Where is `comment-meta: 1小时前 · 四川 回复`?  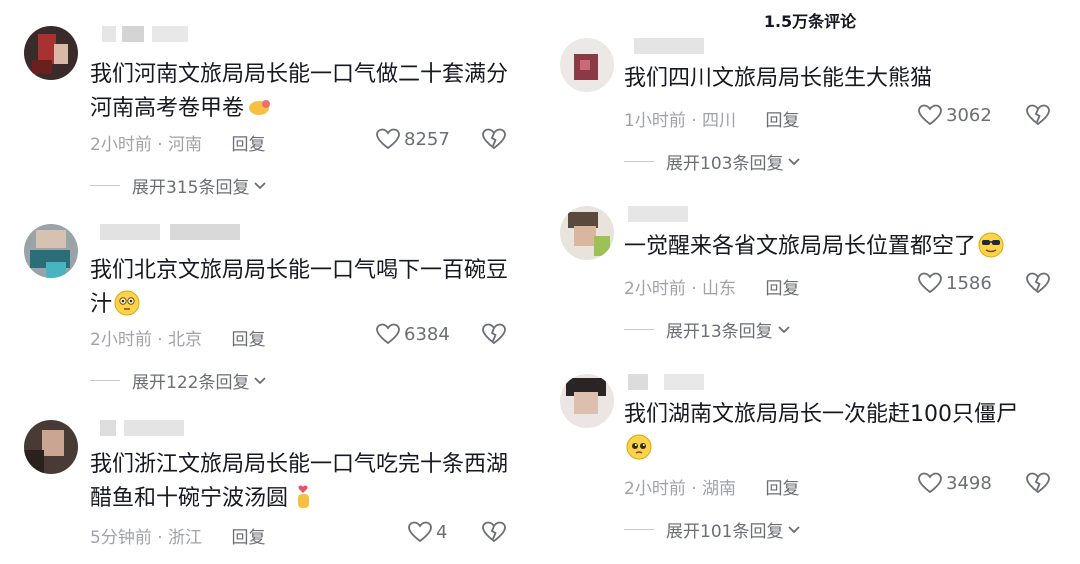 comment-meta: 1小时前 · 四川 回复 is located at coordinates (712, 121).